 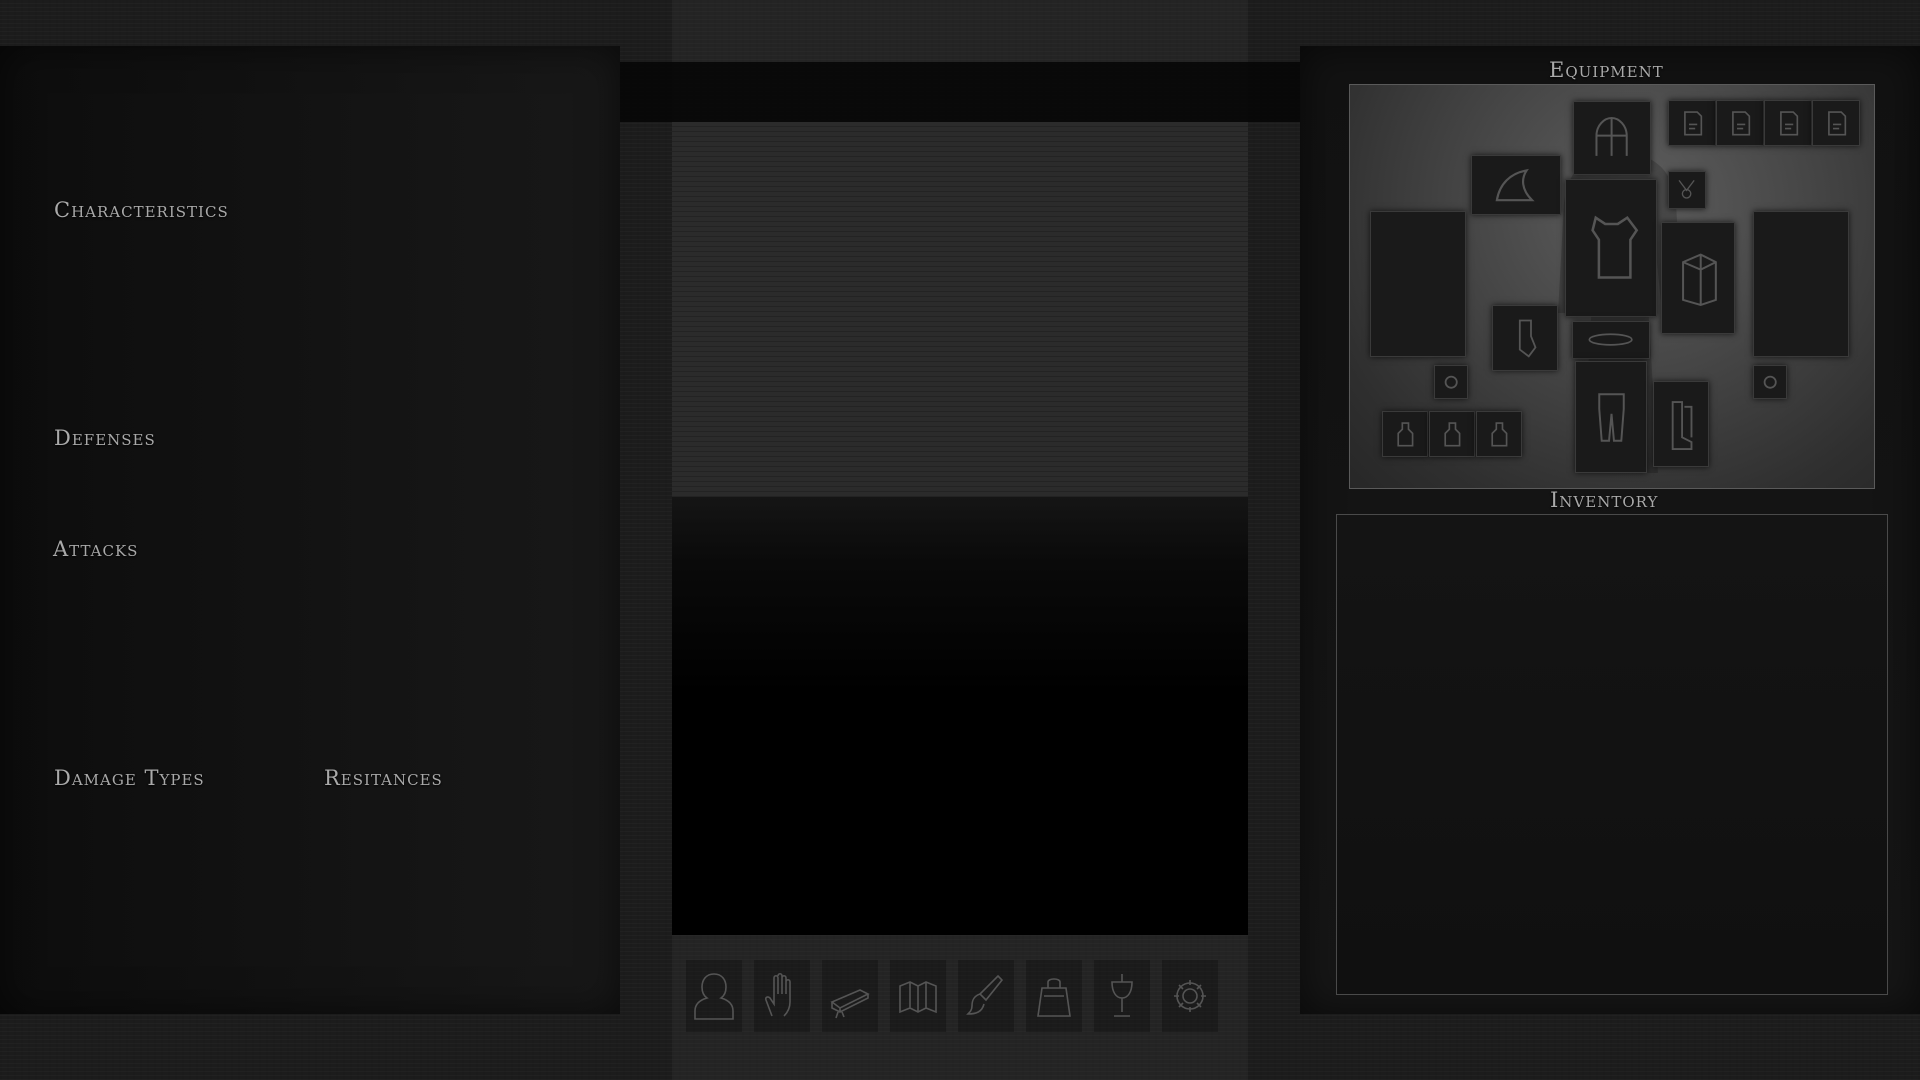 I want to click on damage-types-heading: Damage Types, so click(x=129, y=778).